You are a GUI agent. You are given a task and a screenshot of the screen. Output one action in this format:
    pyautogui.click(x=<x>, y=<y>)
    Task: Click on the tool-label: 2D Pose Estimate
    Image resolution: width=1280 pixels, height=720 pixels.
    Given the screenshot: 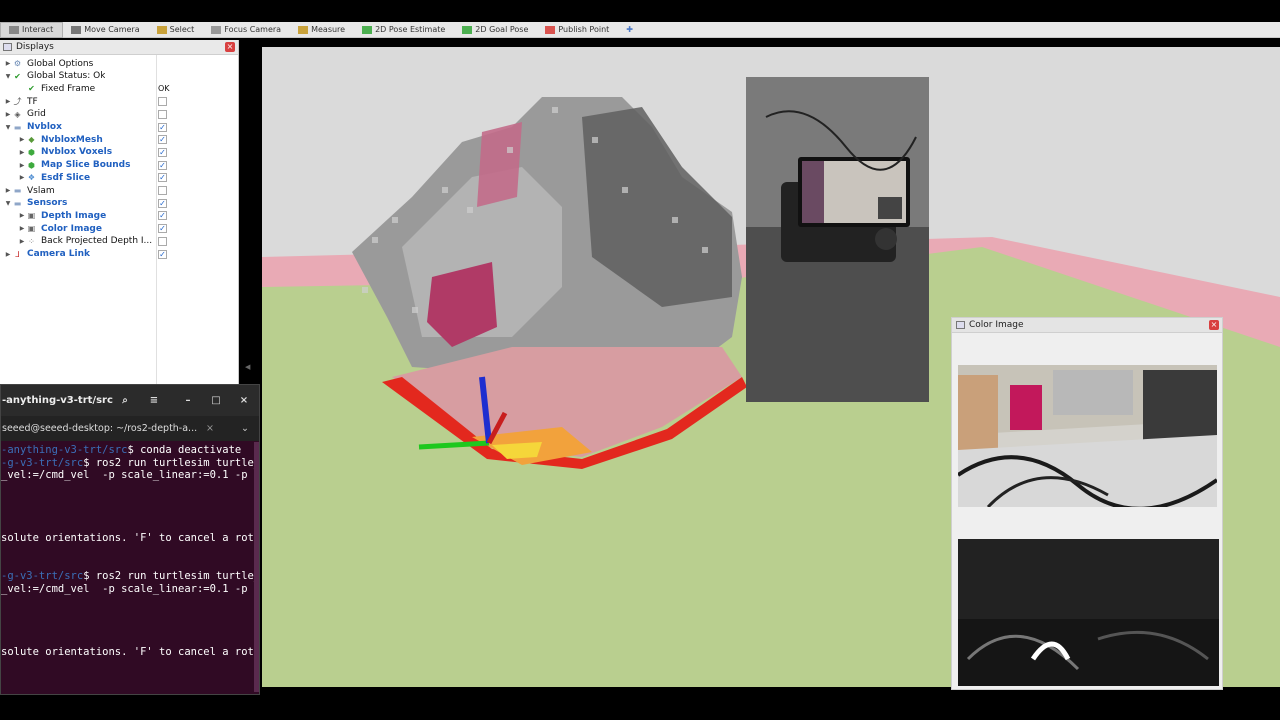 What is the action you would take?
    pyautogui.click(x=410, y=29)
    